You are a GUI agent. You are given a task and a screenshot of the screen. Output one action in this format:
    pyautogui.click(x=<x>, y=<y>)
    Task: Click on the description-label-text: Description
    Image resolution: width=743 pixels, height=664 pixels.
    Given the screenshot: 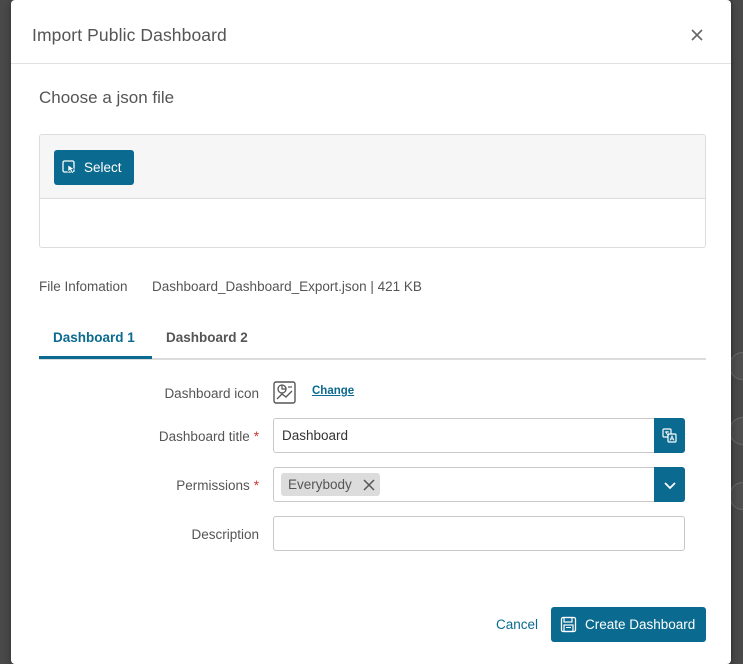 What is the action you would take?
    pyautogui.click(x=225, y=534)
    